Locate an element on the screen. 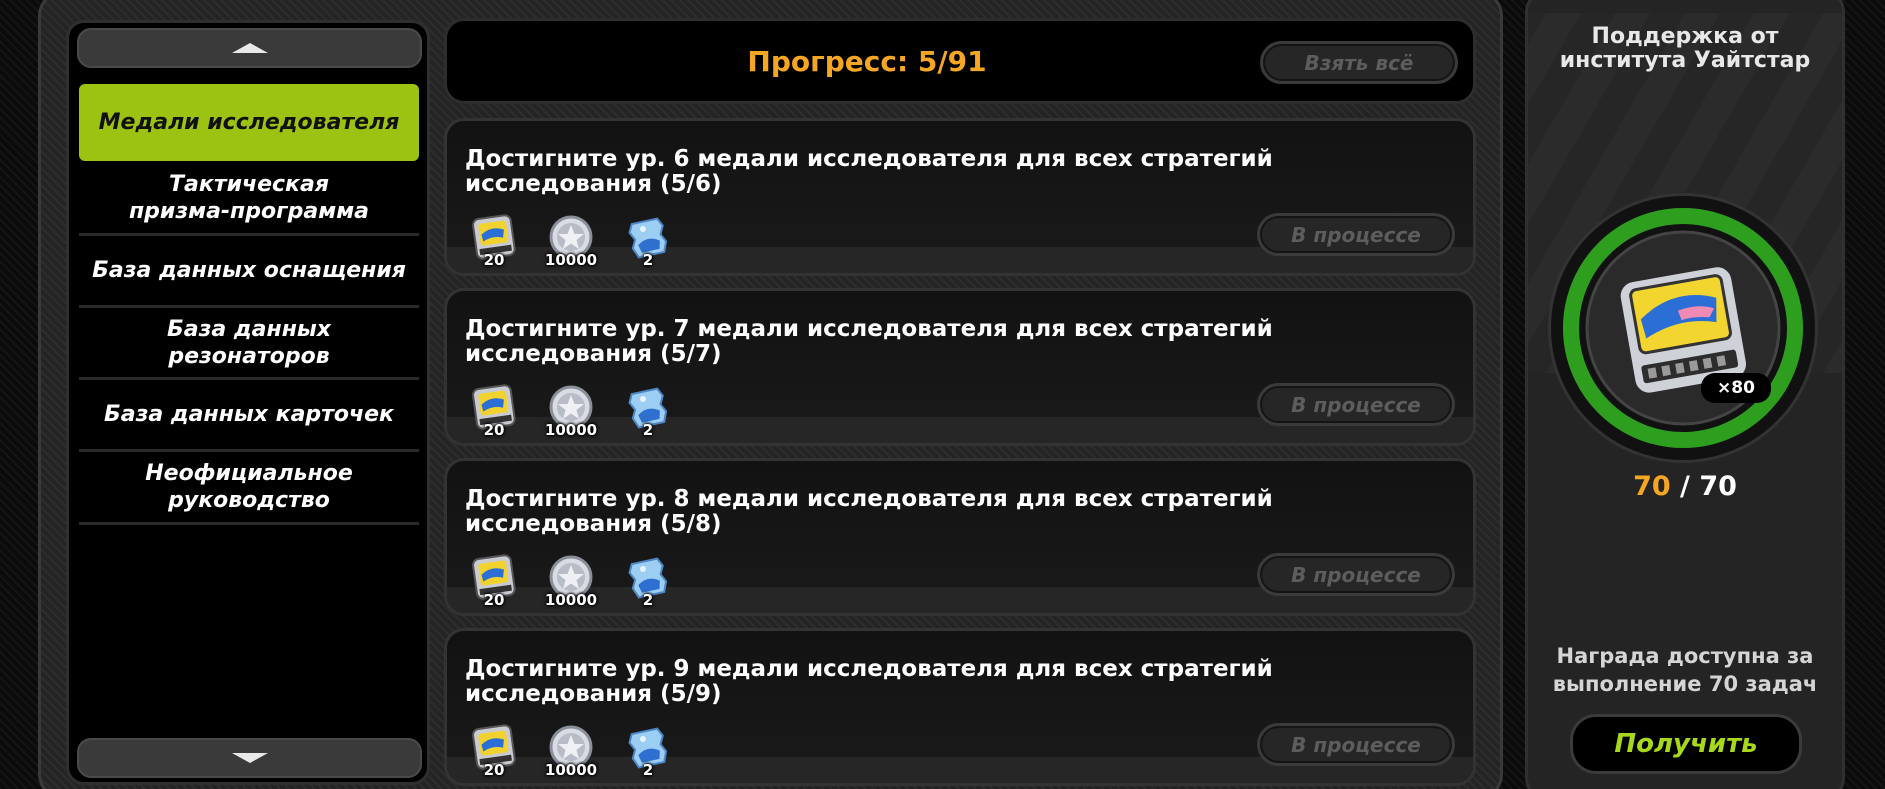  take-all-button: Взять всё is located at coordinates (1359, 62).